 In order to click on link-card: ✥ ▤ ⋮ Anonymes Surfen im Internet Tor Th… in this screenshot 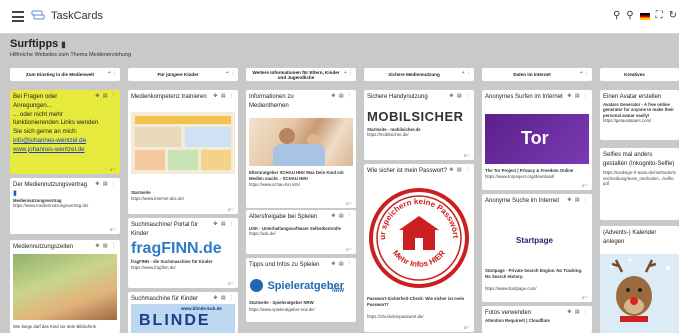, I will do `click(537, 140)`.